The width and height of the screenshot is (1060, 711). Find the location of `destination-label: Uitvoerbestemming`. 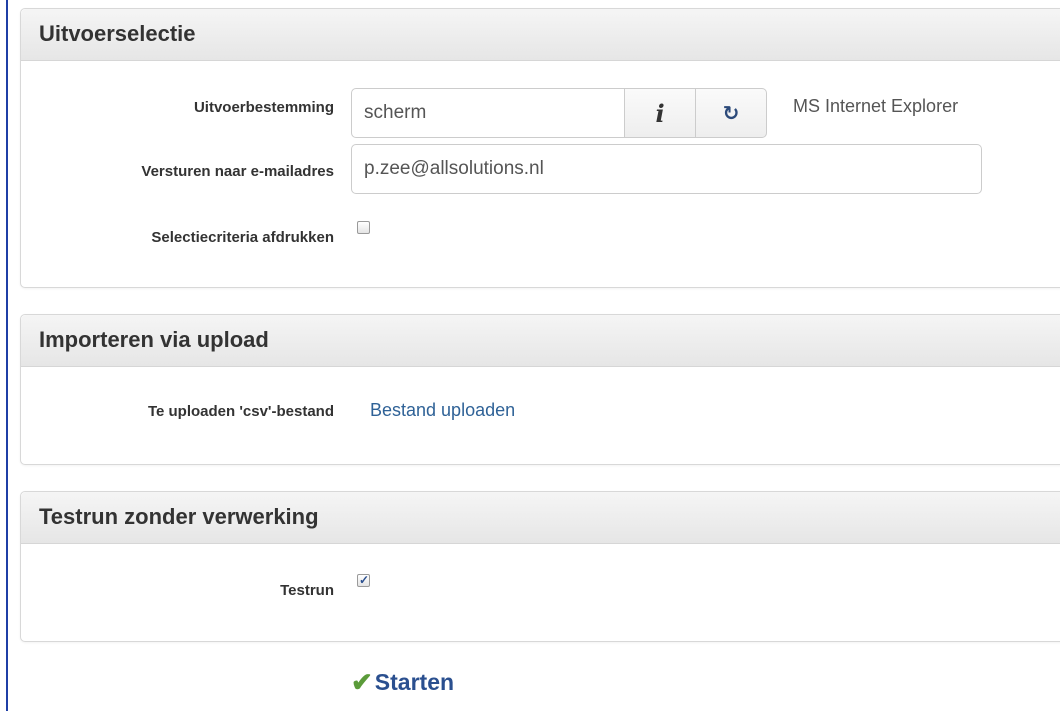

destination-label: Uitvoerbestemming is located at coordinates (263, 107).